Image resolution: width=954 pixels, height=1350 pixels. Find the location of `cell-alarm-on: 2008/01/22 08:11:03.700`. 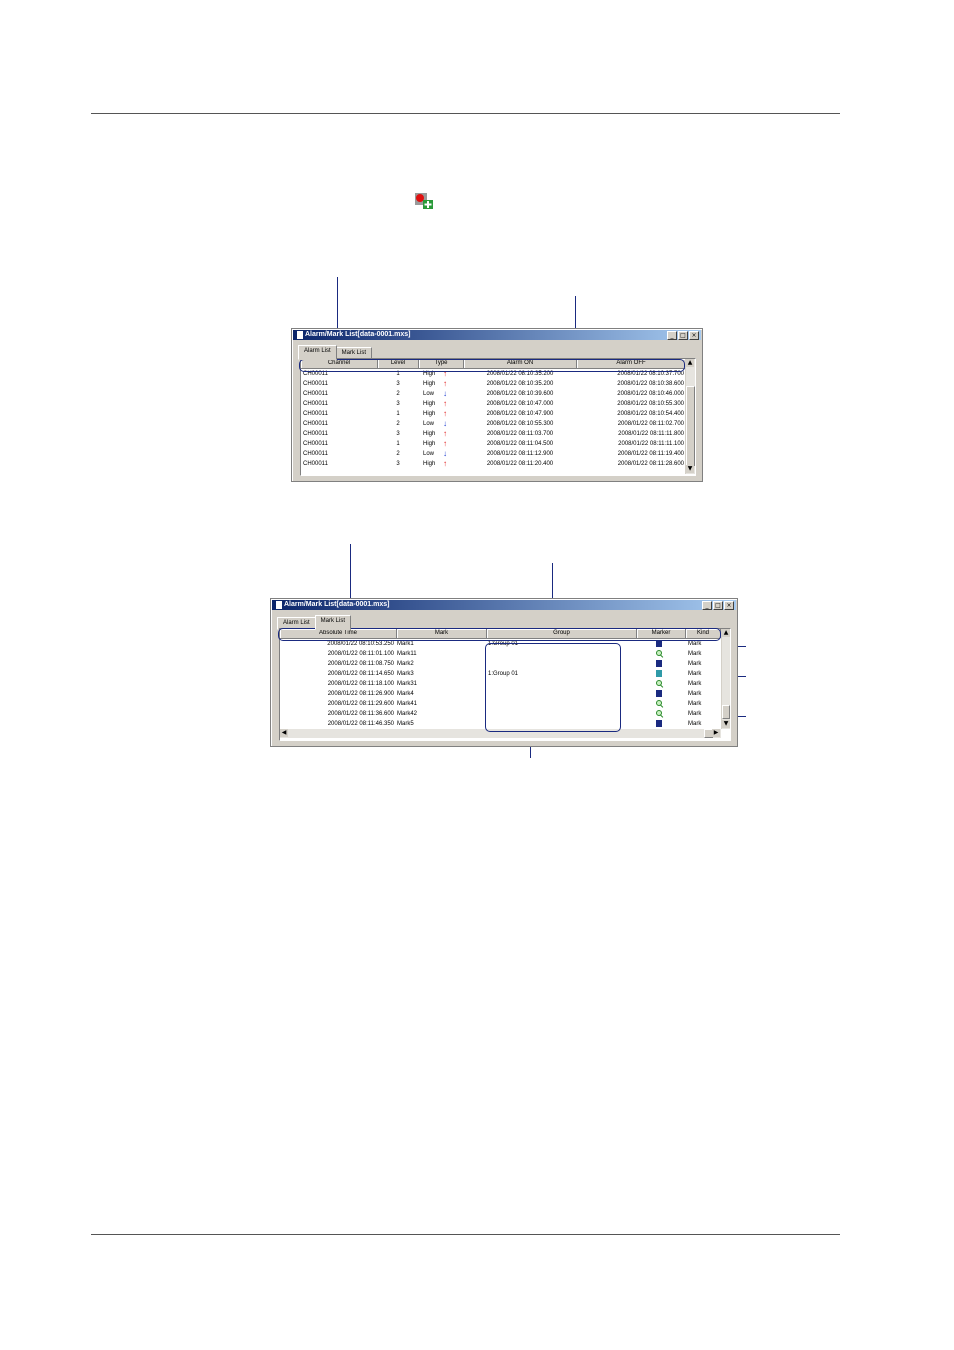

cell-alarm-on: 2008/01/22 08:11:03.700 is located at coordinates (520, 434).